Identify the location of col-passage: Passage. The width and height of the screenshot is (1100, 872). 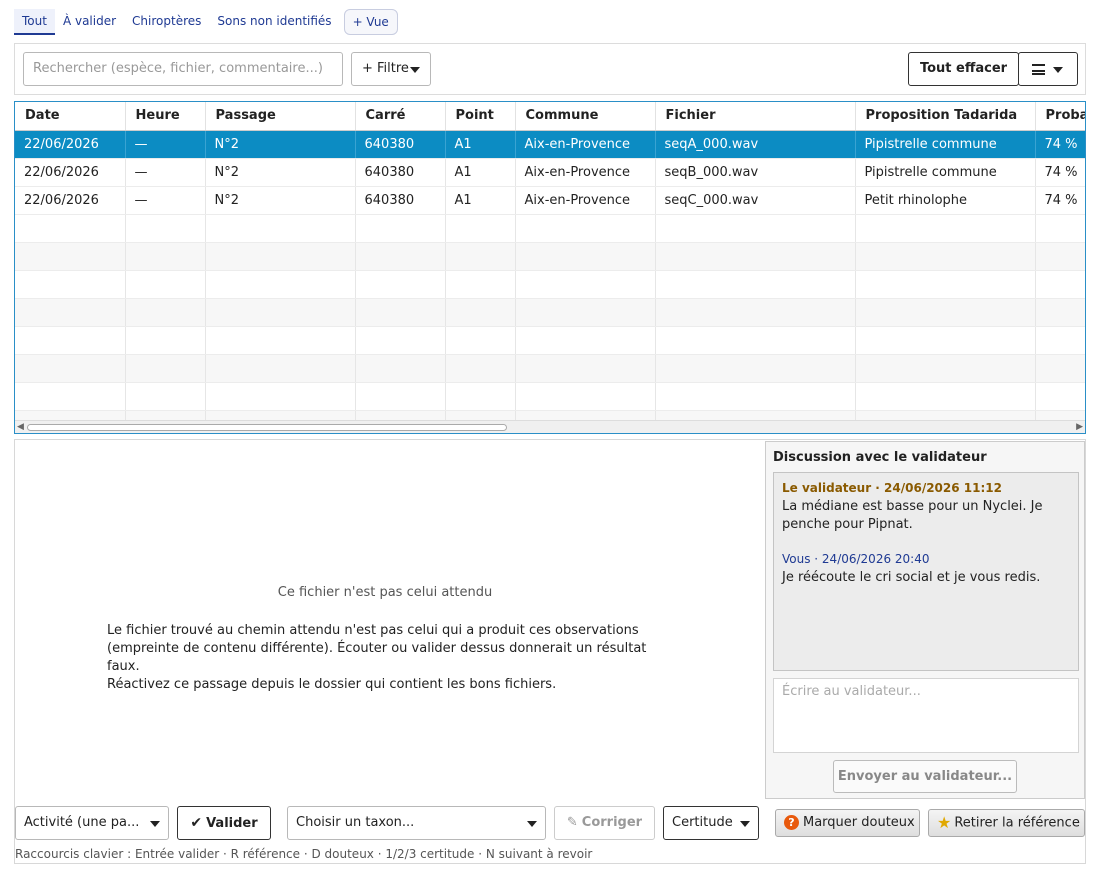
(280, 116).